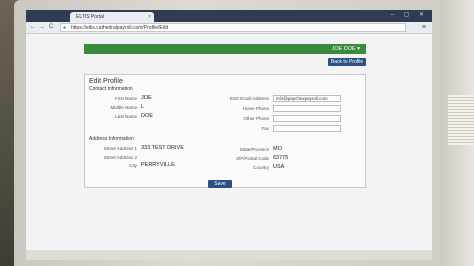  Describe the element at coordinates (255, 108) in the screenshot. I see `home-phone-label: Home Phone` at that location.